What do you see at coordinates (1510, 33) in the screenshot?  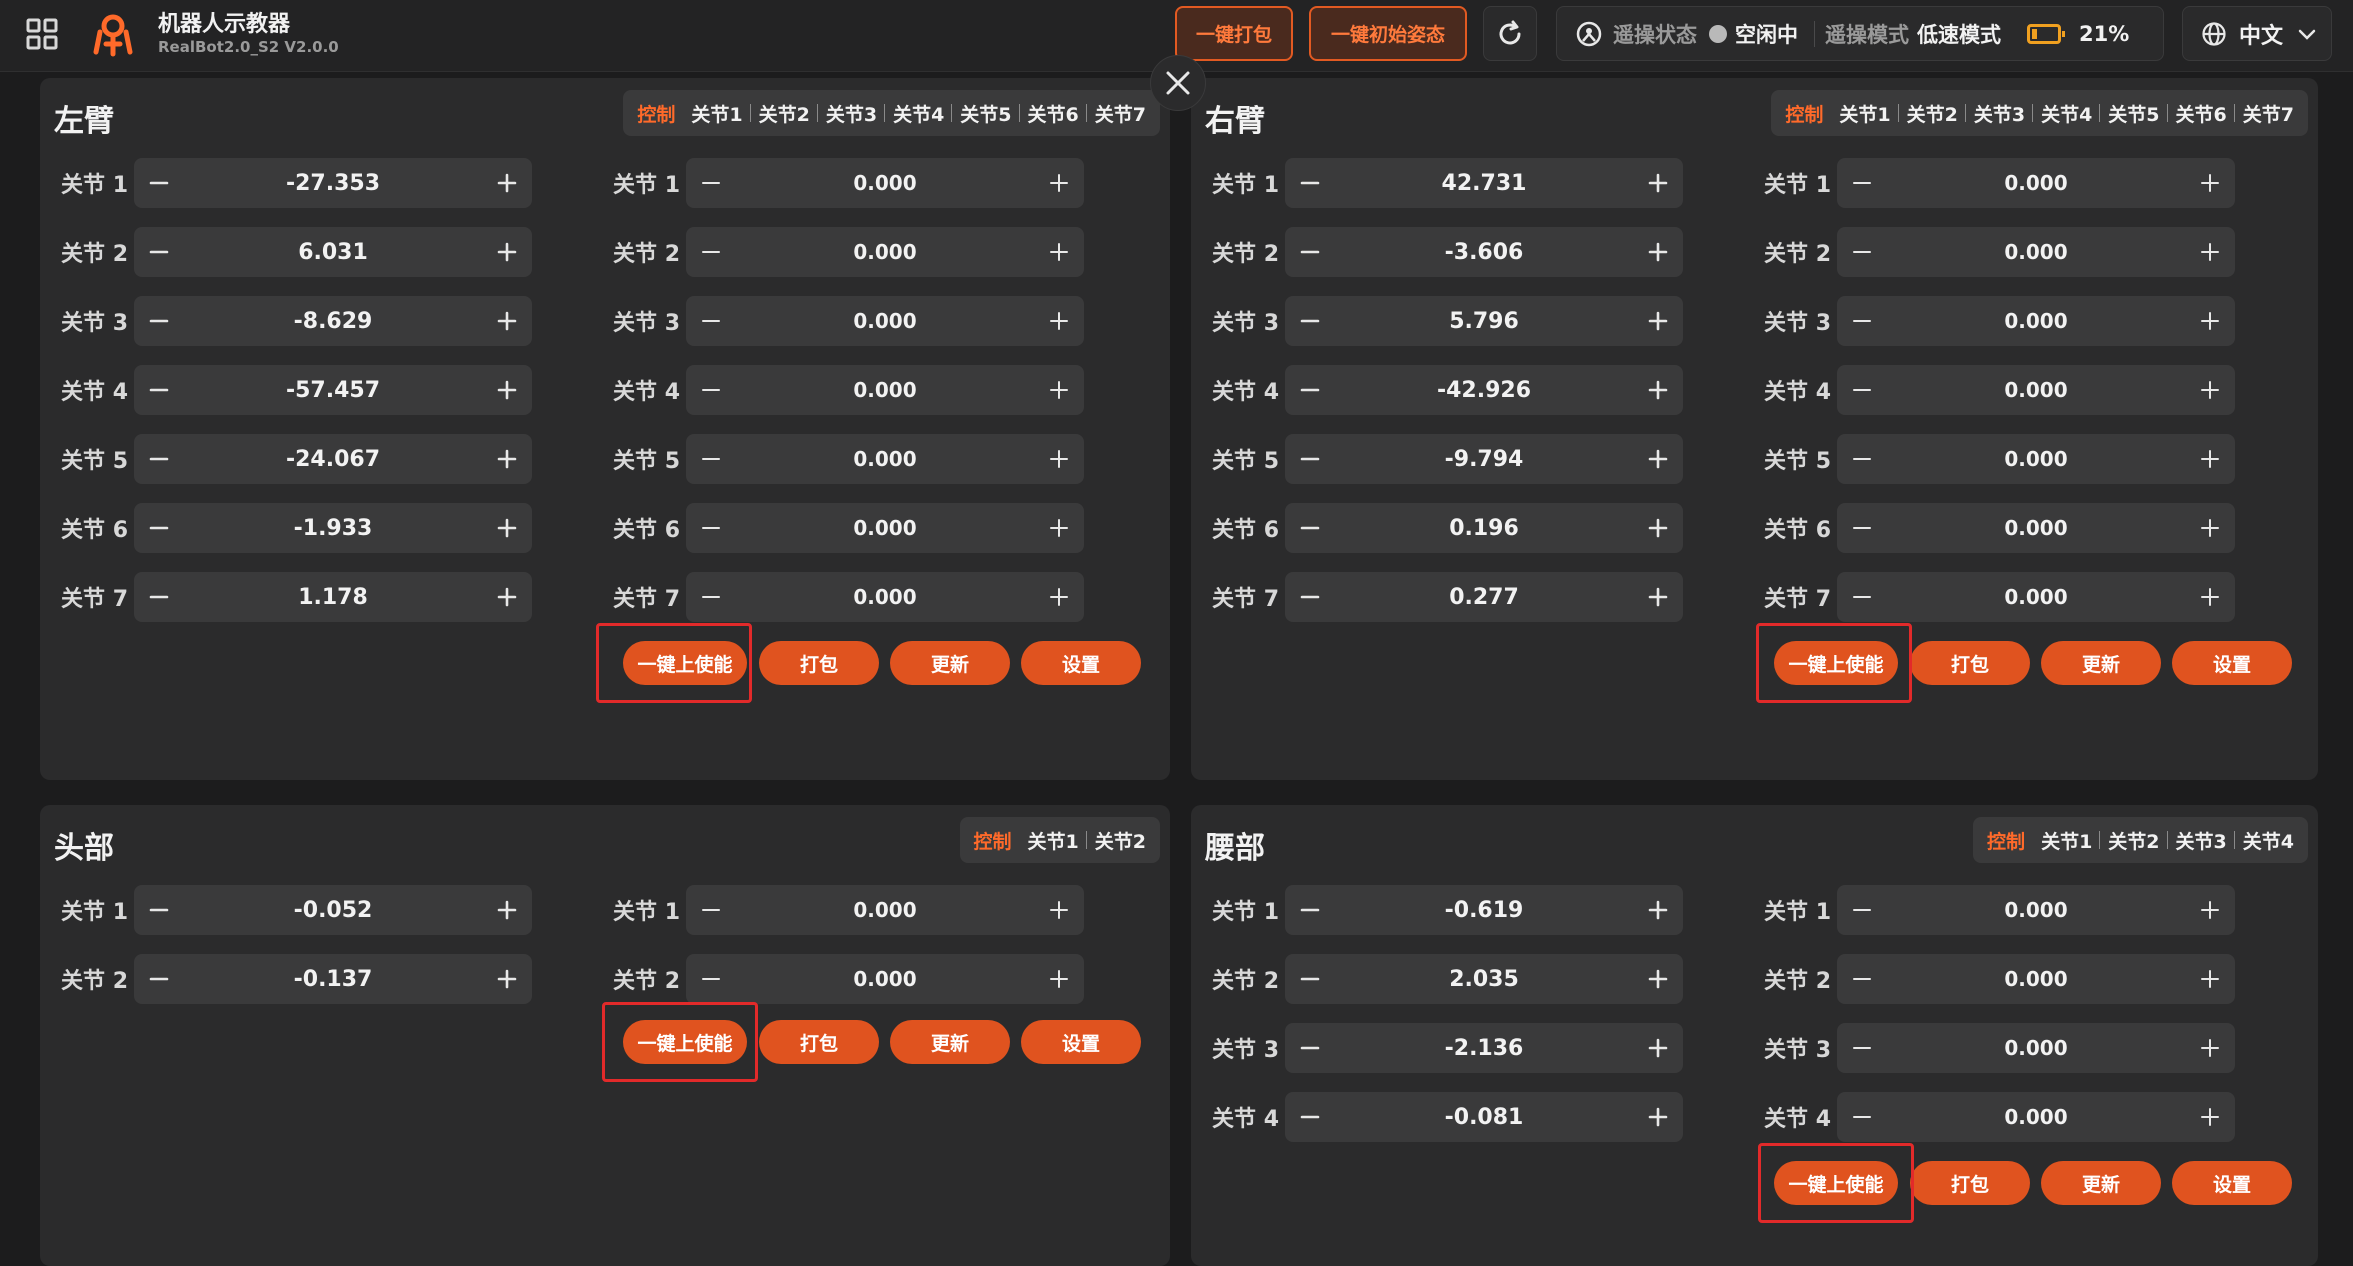 I see `refresh-button` at bounding box center [1510, 33].